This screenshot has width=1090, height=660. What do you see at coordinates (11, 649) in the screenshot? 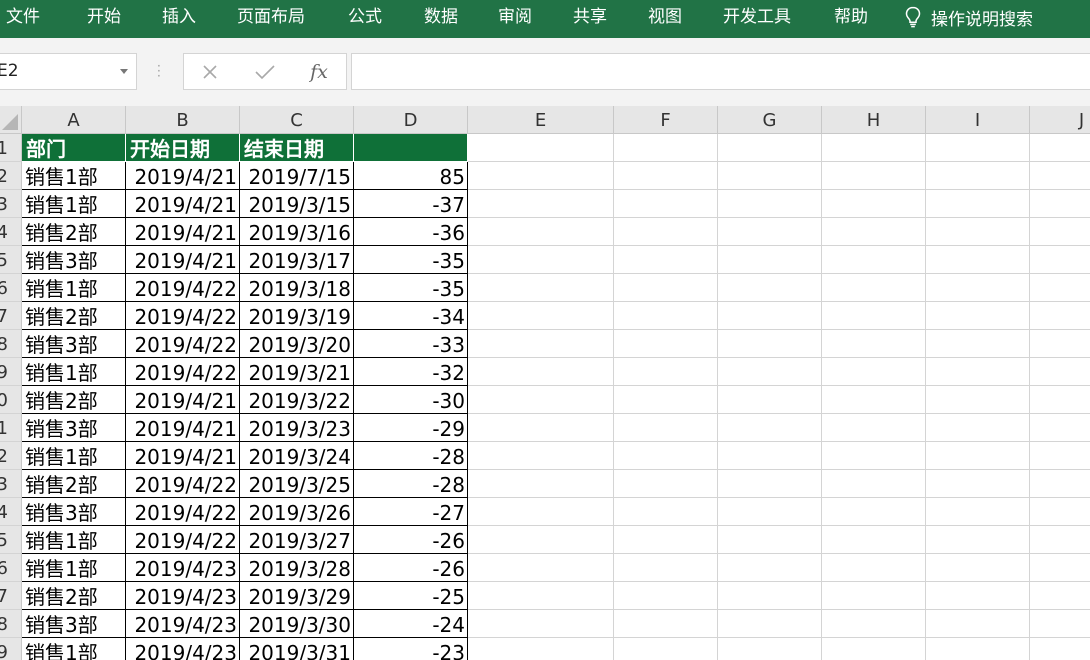
I see `row-header: 19` at bounding box center [11, 649].